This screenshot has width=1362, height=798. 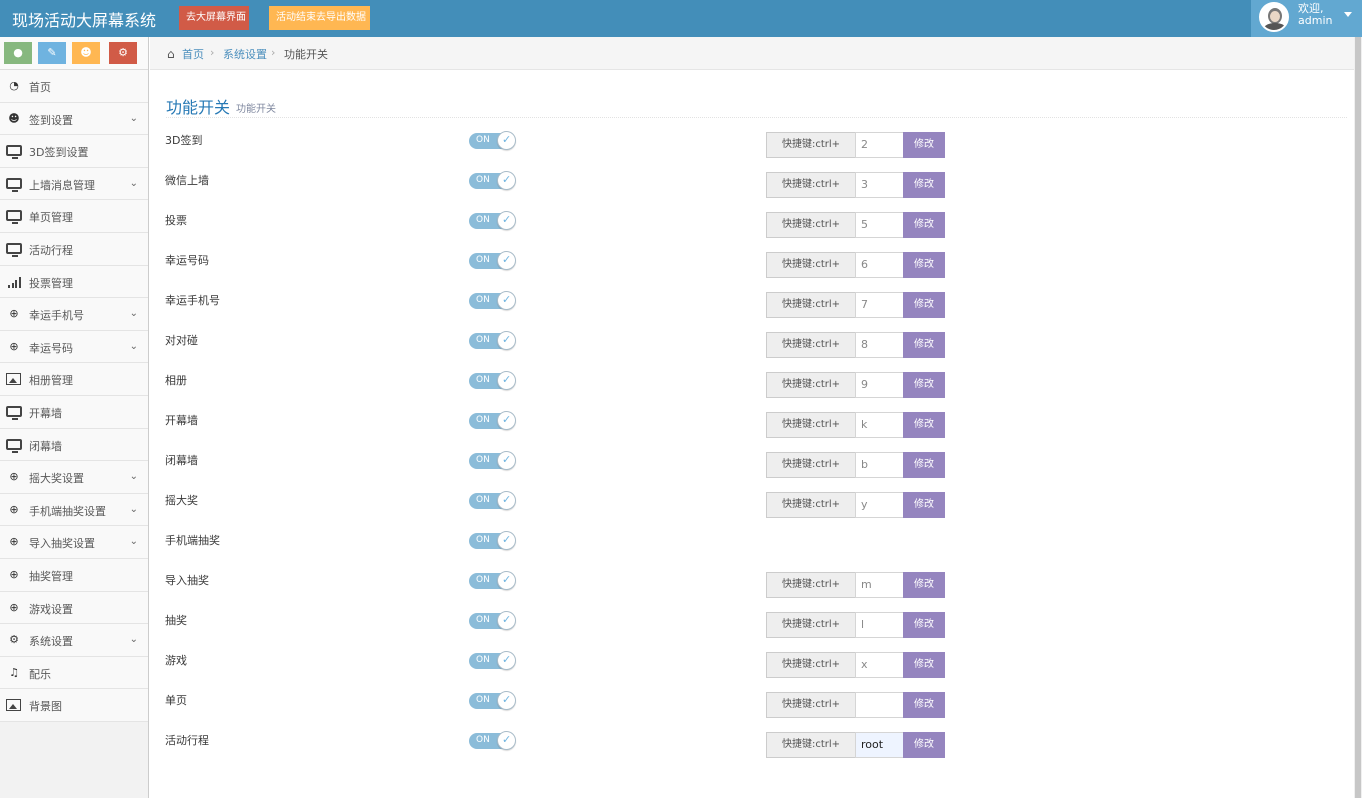 I want to click on hotkey-input: 3, so click(x=879, y=185).